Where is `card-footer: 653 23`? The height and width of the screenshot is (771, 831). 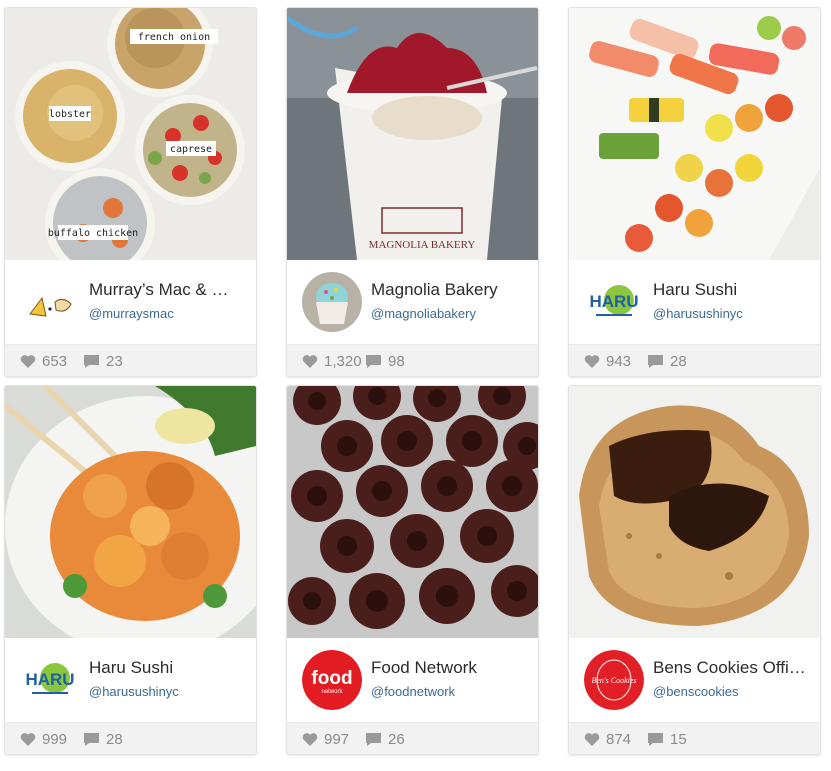 card-footer: 653 23 is located at coordinates (130, 360).